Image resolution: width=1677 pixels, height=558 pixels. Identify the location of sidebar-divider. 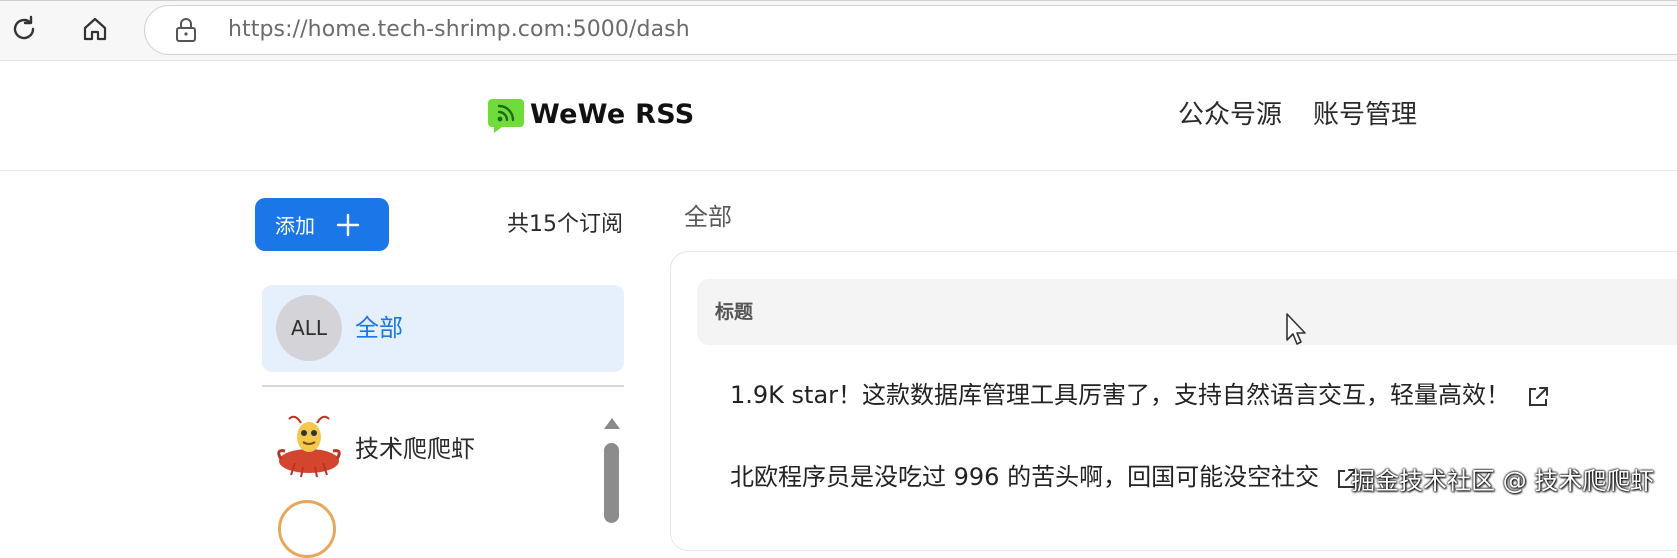
(443, 386).